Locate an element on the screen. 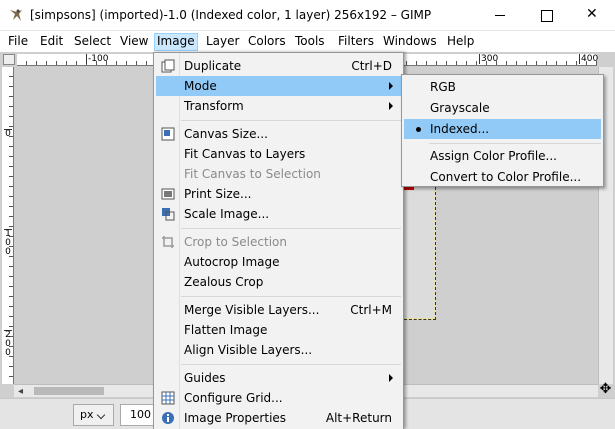  menu-item-label: Zealous Crop is located at coordinates (224, 282).